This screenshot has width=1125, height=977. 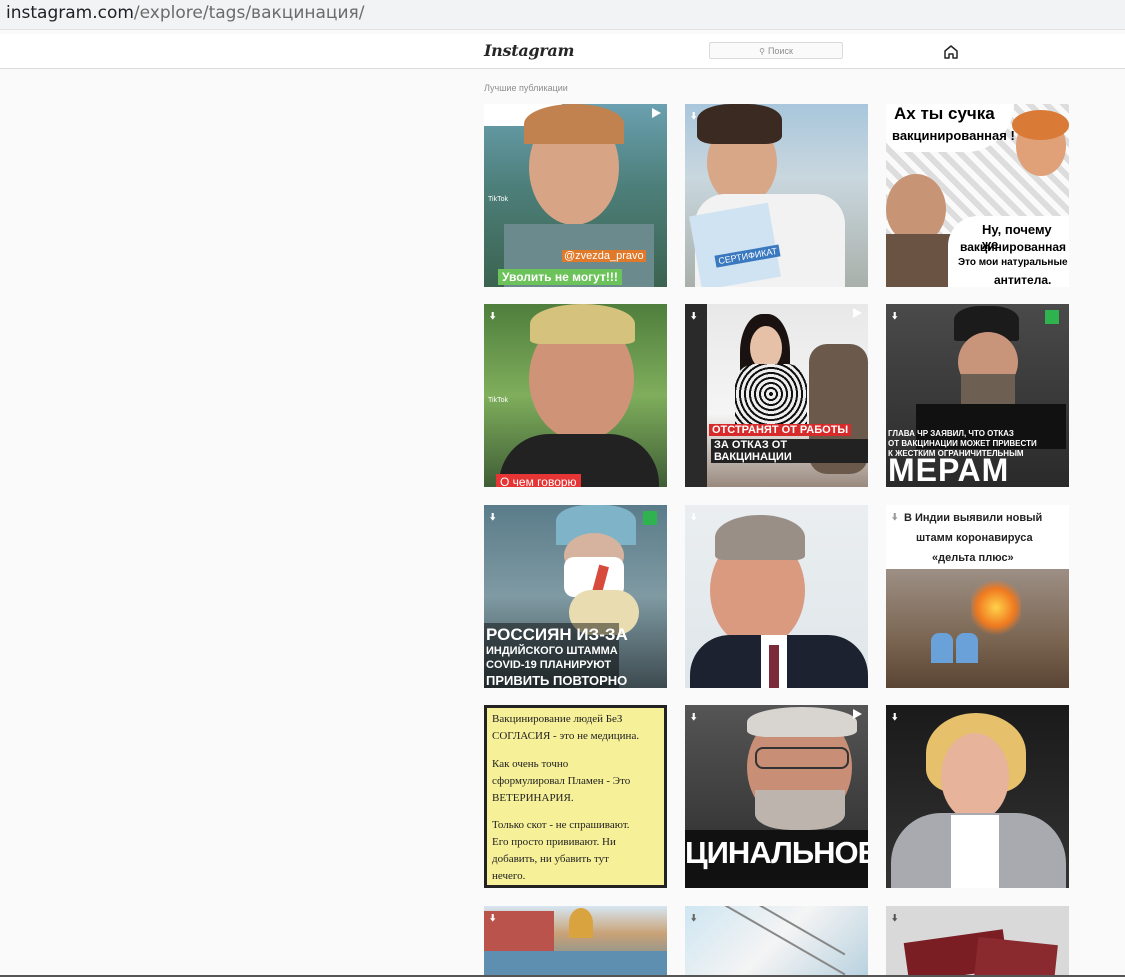 I want to click on post-tile: TikTok О чем говорю 🠫, so click(x=575, y=395).